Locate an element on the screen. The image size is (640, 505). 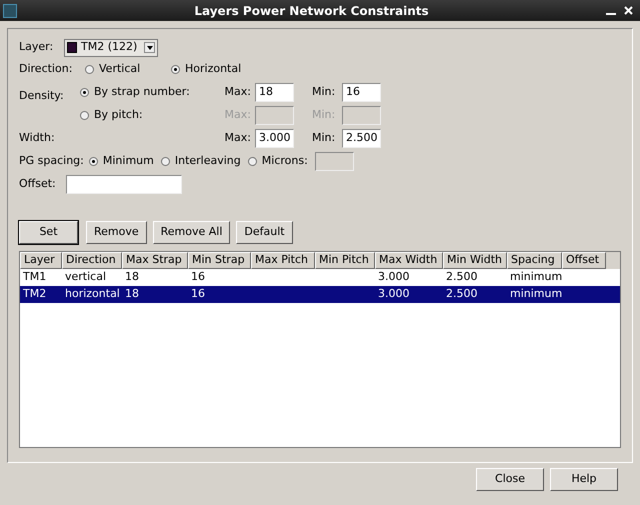
table-cell-text: TM1 is located at coordinates (35, 277).